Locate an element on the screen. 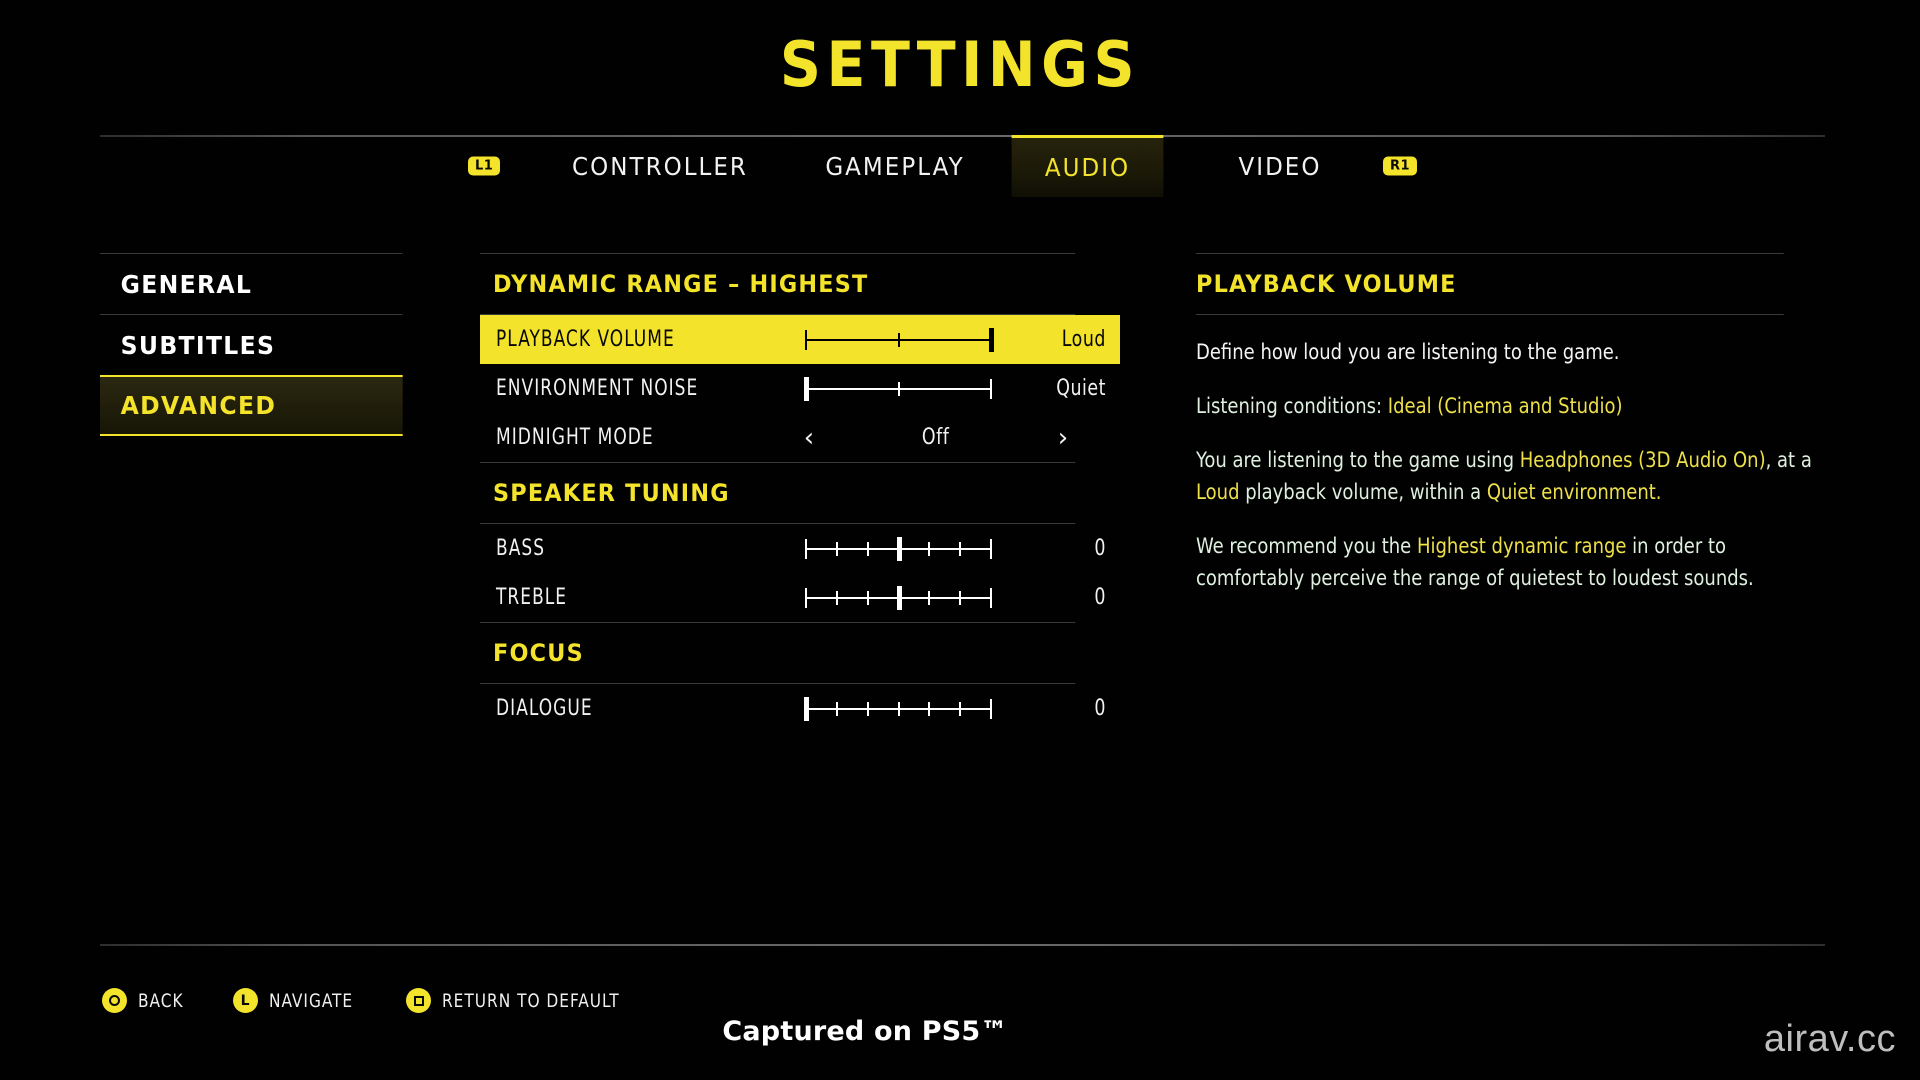  option-row-treble: TREBLE 0 is located at coordinates (800, 597).